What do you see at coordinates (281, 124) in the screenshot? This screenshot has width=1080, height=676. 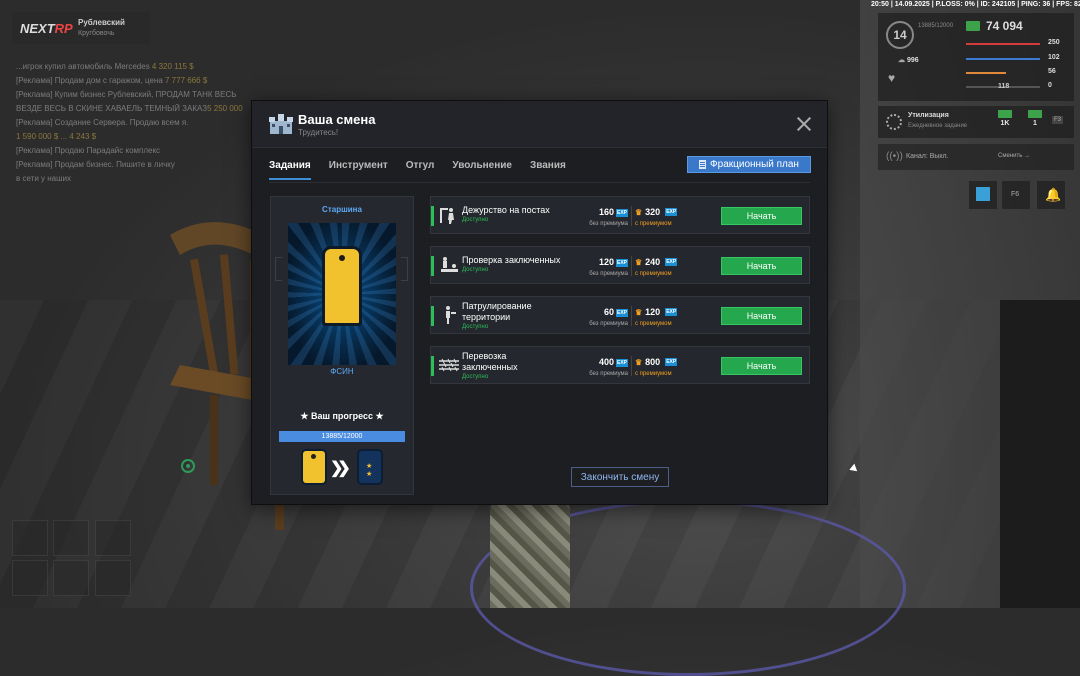 I see `prison-building-icon` at bounding box center [281, 124].